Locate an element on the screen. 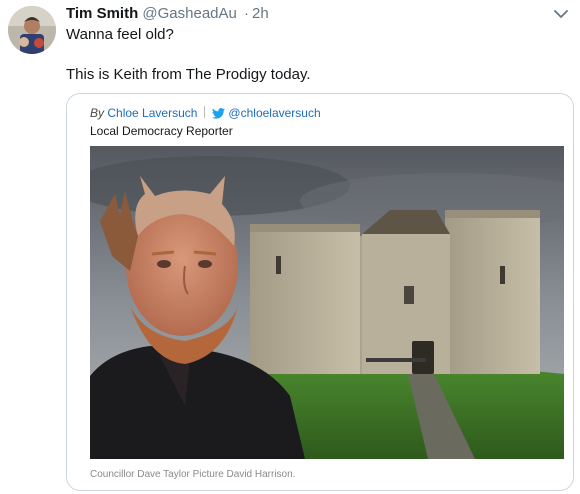 This screenshot has width=580, height=494. author-handle: @GasheadAu is located at coordinates (189, 13).